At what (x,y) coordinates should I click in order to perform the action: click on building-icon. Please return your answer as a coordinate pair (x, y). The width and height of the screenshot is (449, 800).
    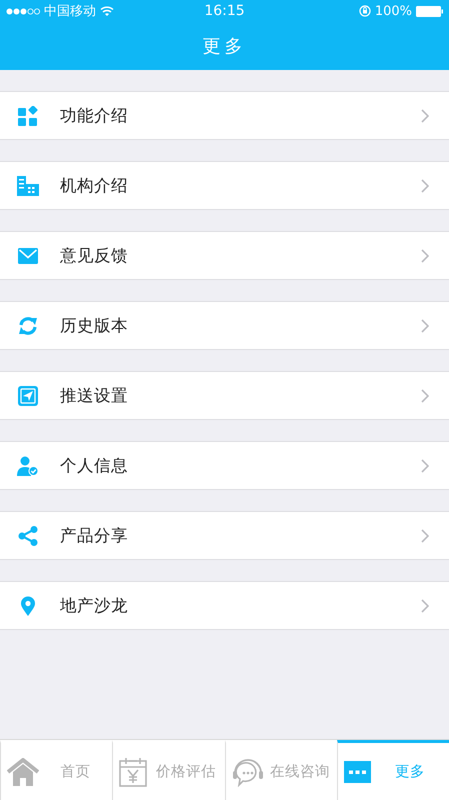
    Looking at the image, I should click on (28, 186).